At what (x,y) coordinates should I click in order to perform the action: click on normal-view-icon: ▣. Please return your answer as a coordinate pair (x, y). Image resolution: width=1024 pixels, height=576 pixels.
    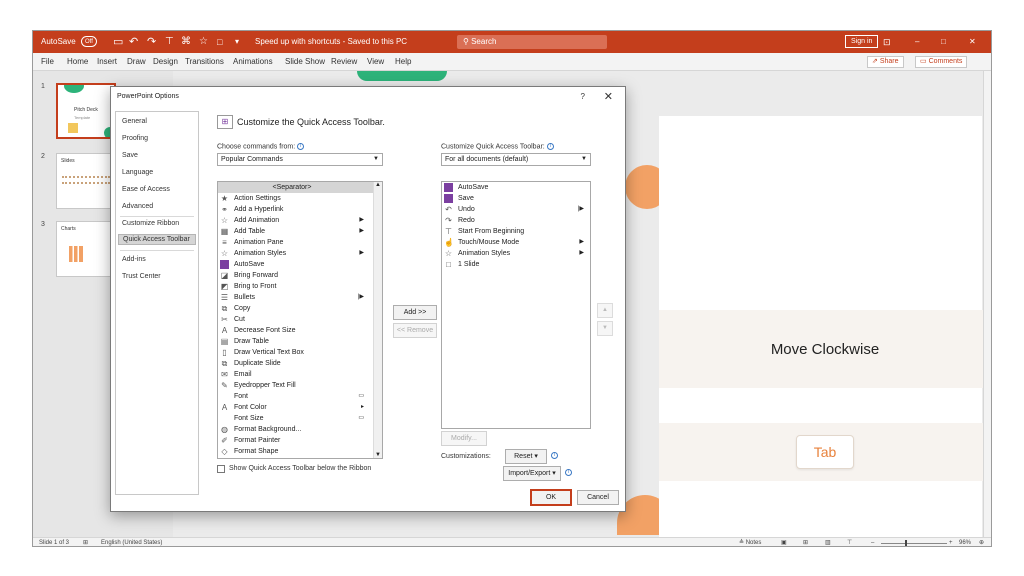
    Looking at the image, I should click on (784, 542).